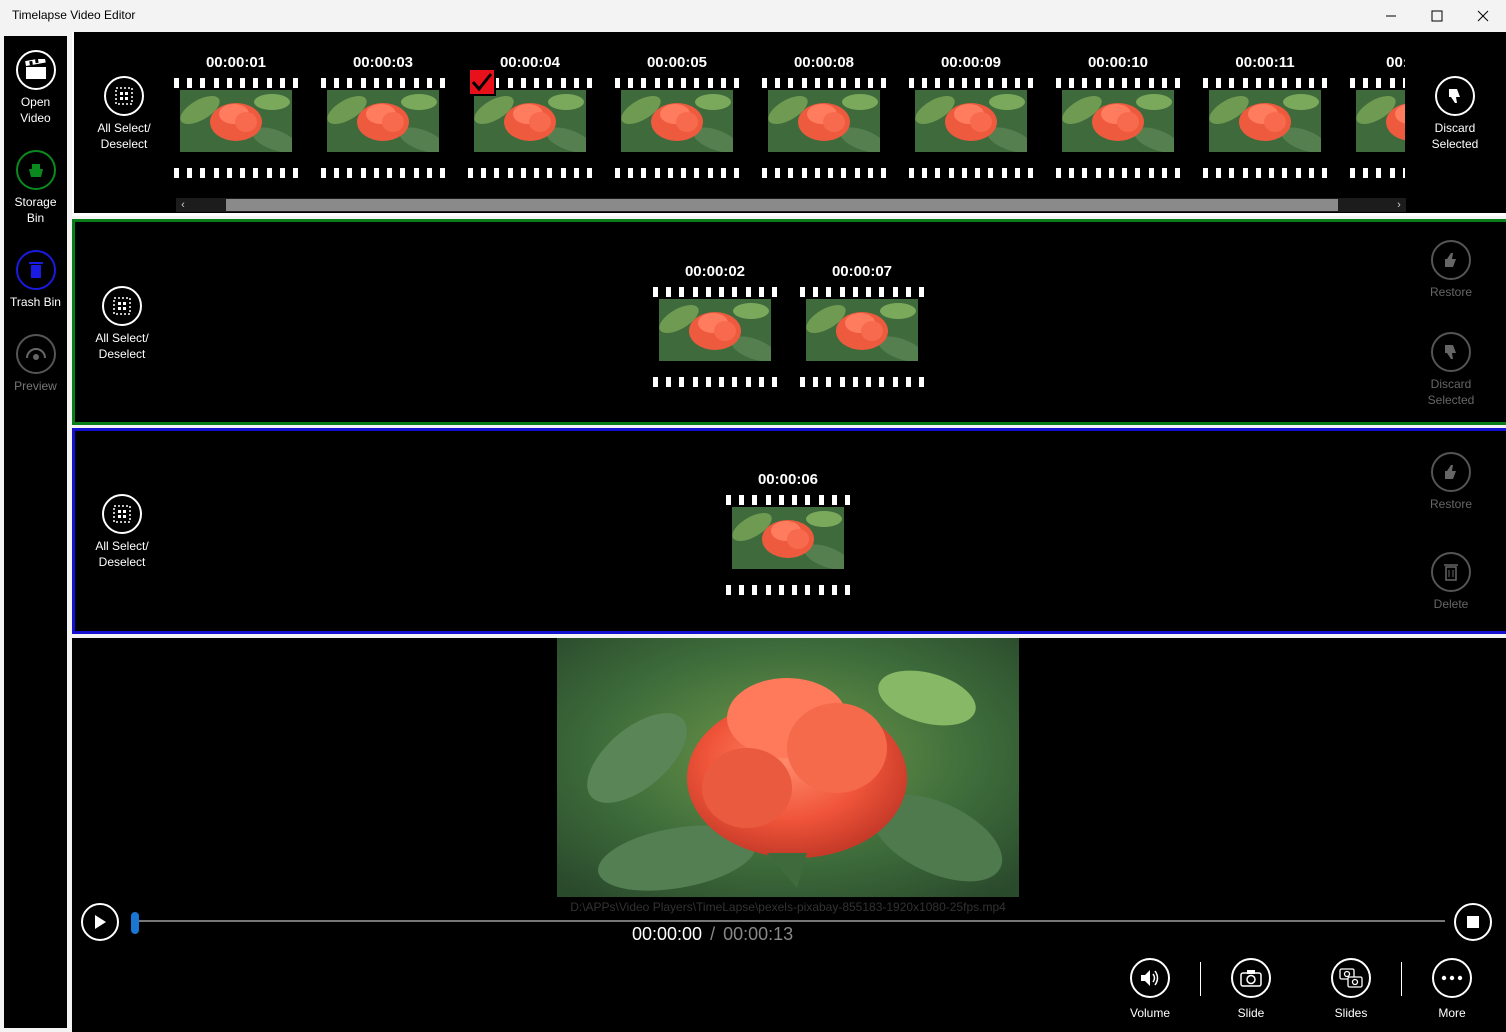 The height and width of the screenshot is (1032, 1506). Describe the element at coordinates (1451, 260) in the screenshot. I see `thumbs-up-icon` at that location.